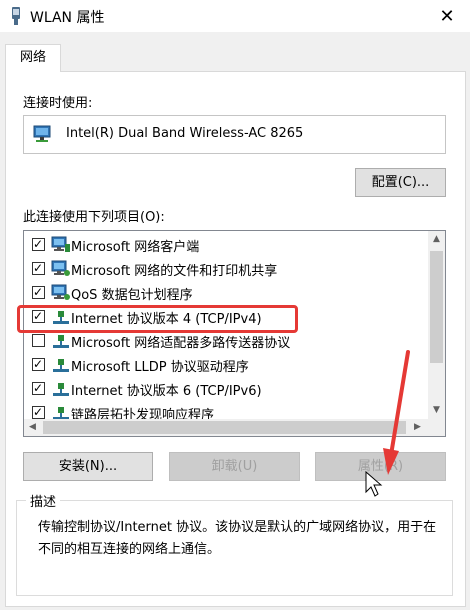  Describe the element at coordinates (67, 18) in the screenshot. I see `window-title: WLAN 属性` at that location.